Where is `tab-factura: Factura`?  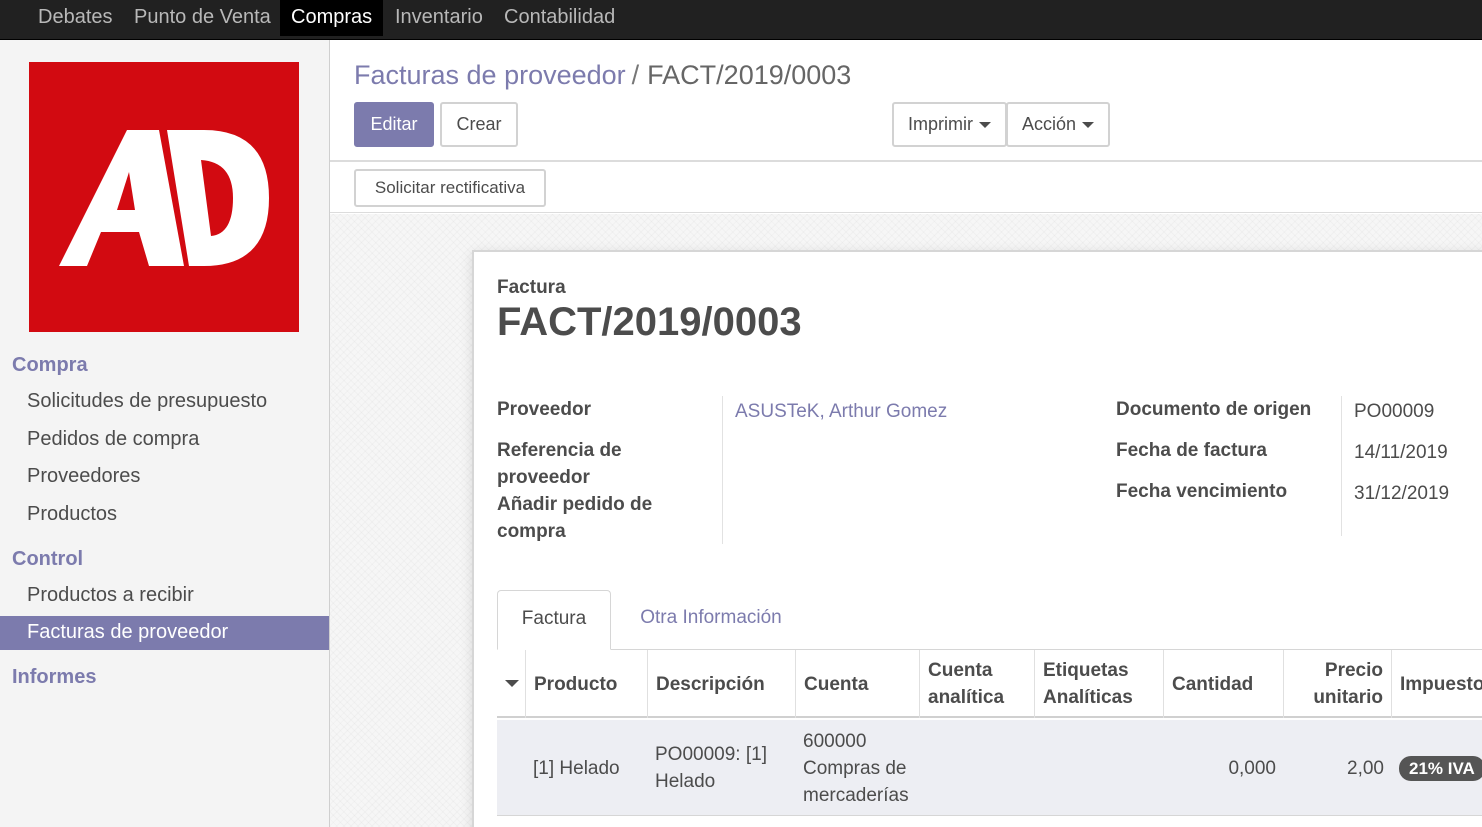 tab-factura: Factura is located at coordinates (554, 620).